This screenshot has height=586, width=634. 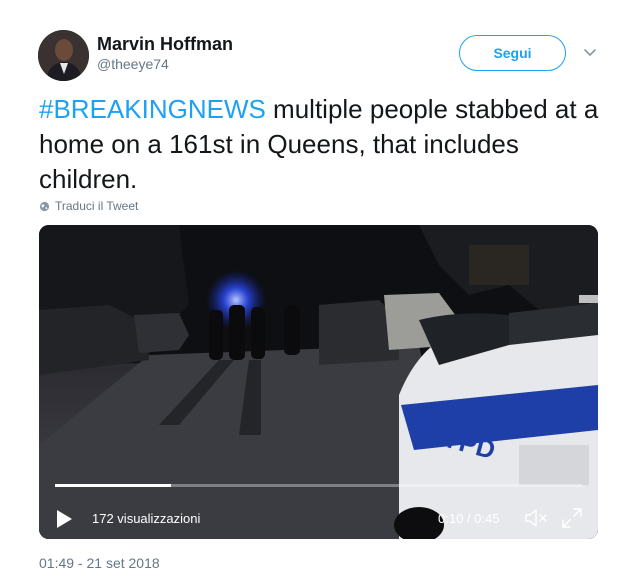 I want to click on chevron-down-icon, so click(x=590, y=52).